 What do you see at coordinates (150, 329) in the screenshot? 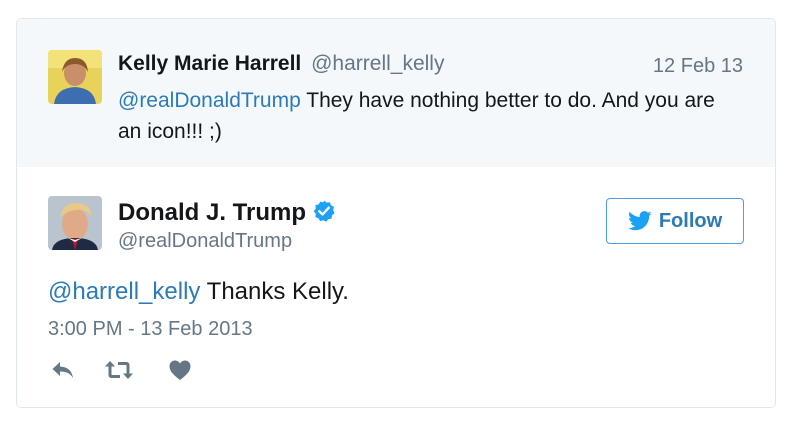
I see `main-tweet-timestamp: 3:00 PM - 13 Feb 2013` at bounding box center [150, 329].